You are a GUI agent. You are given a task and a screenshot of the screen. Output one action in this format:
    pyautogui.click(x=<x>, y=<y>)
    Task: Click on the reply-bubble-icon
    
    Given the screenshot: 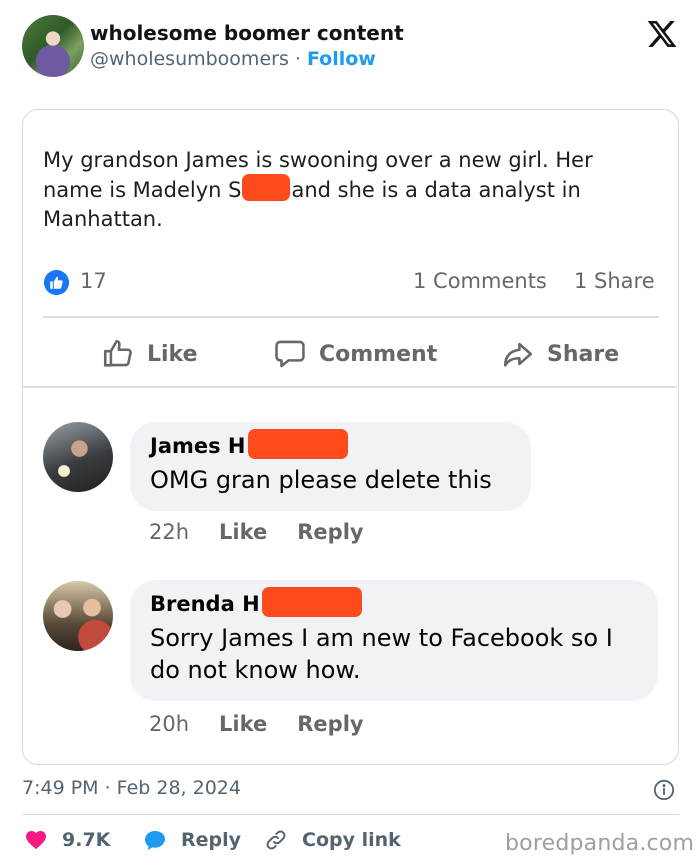 What is the action you would take?
    pyautogui.click(x=155, y=840)
    